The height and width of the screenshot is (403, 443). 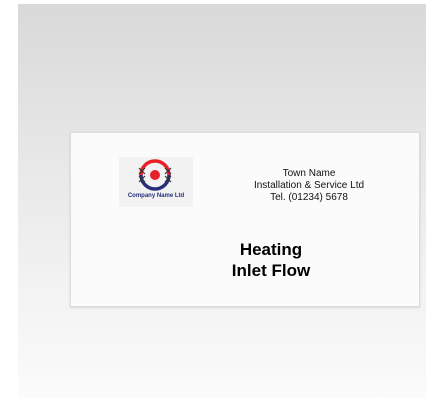 What do you see at coordinates (271, 270) in the screenshot?
I see `label-title-line2: Inlet Flow` at bounding box center [271, 270].